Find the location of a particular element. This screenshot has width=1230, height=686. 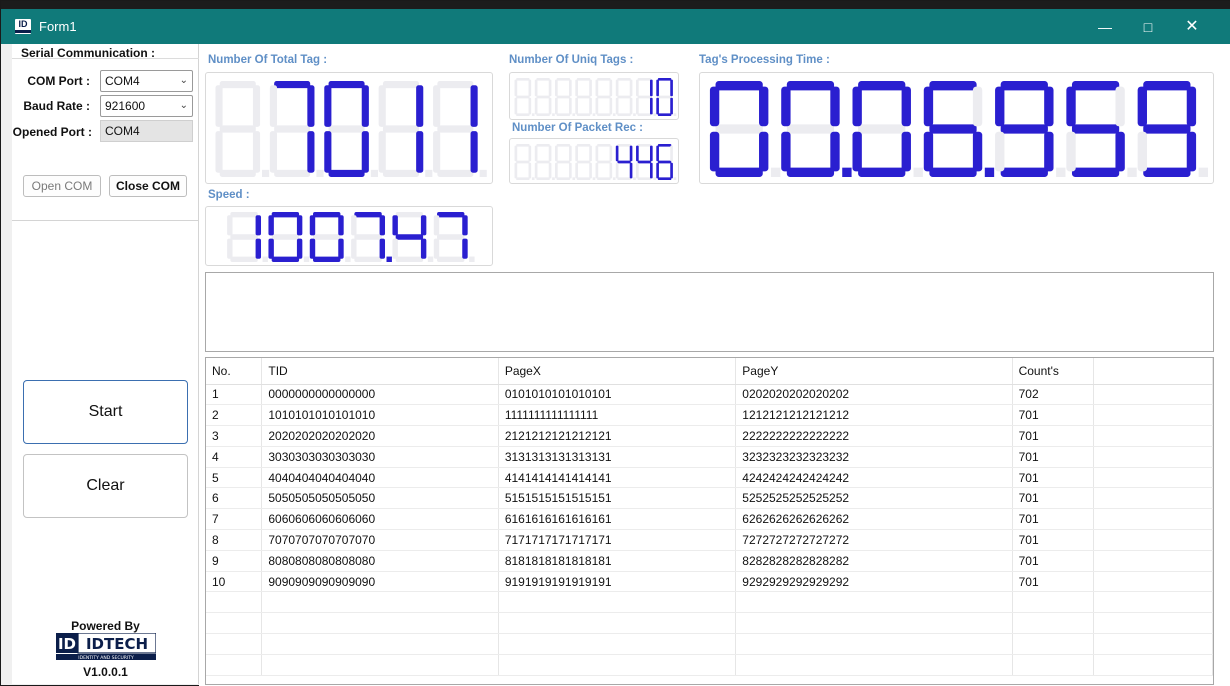

total-tag-label: Number Of Total Tag : is located at coordinates (268, 60).